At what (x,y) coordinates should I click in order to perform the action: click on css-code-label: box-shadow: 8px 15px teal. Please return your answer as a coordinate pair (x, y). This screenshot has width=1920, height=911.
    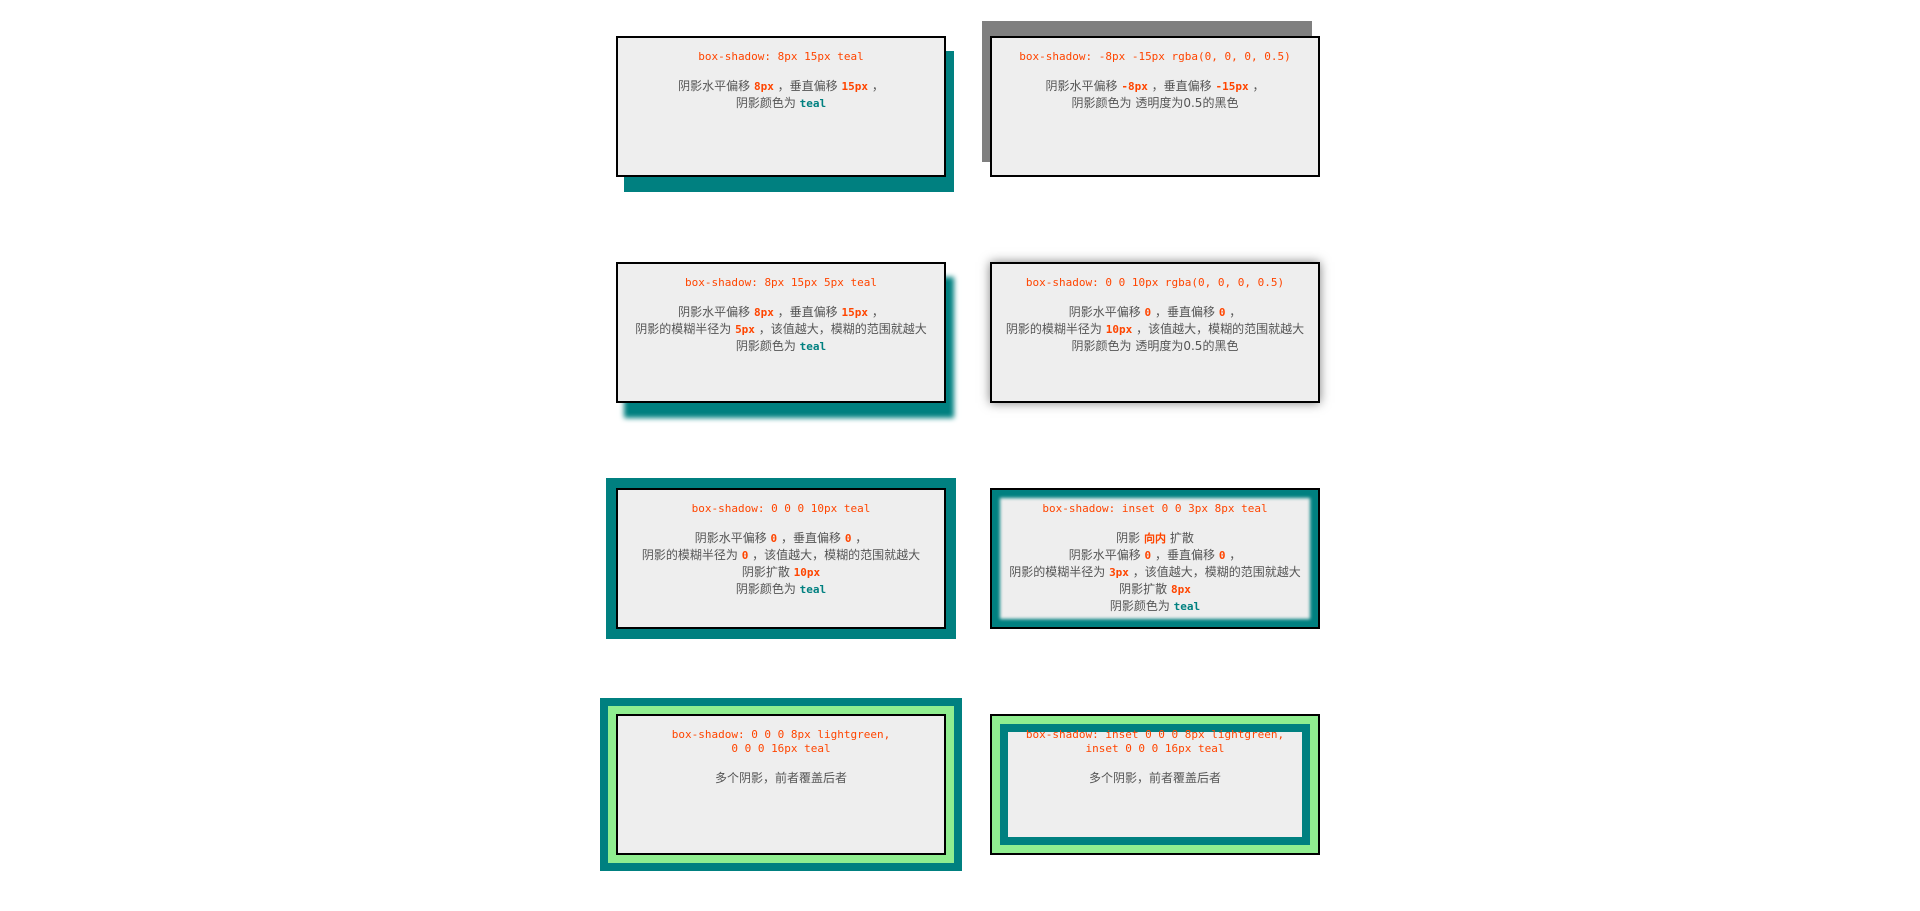
    Looking at the image, I should click on (781, 56).